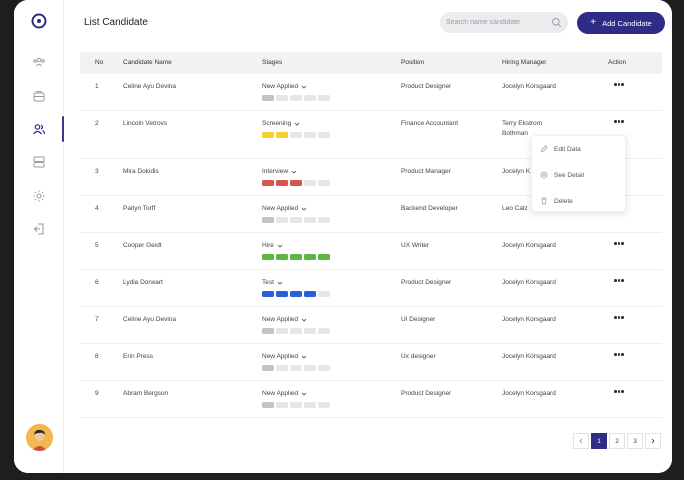  I want to click on users-icon, so click(39, 129).